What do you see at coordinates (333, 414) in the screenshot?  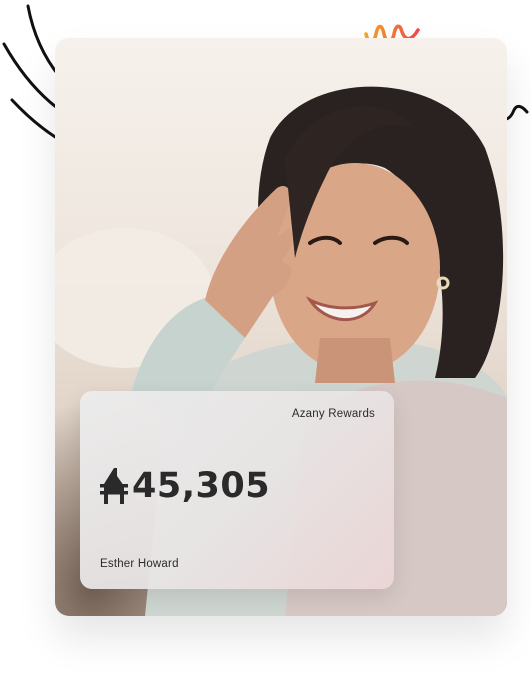 I see `card-brand: Azany Rewards` at bounding box center [333, 414].